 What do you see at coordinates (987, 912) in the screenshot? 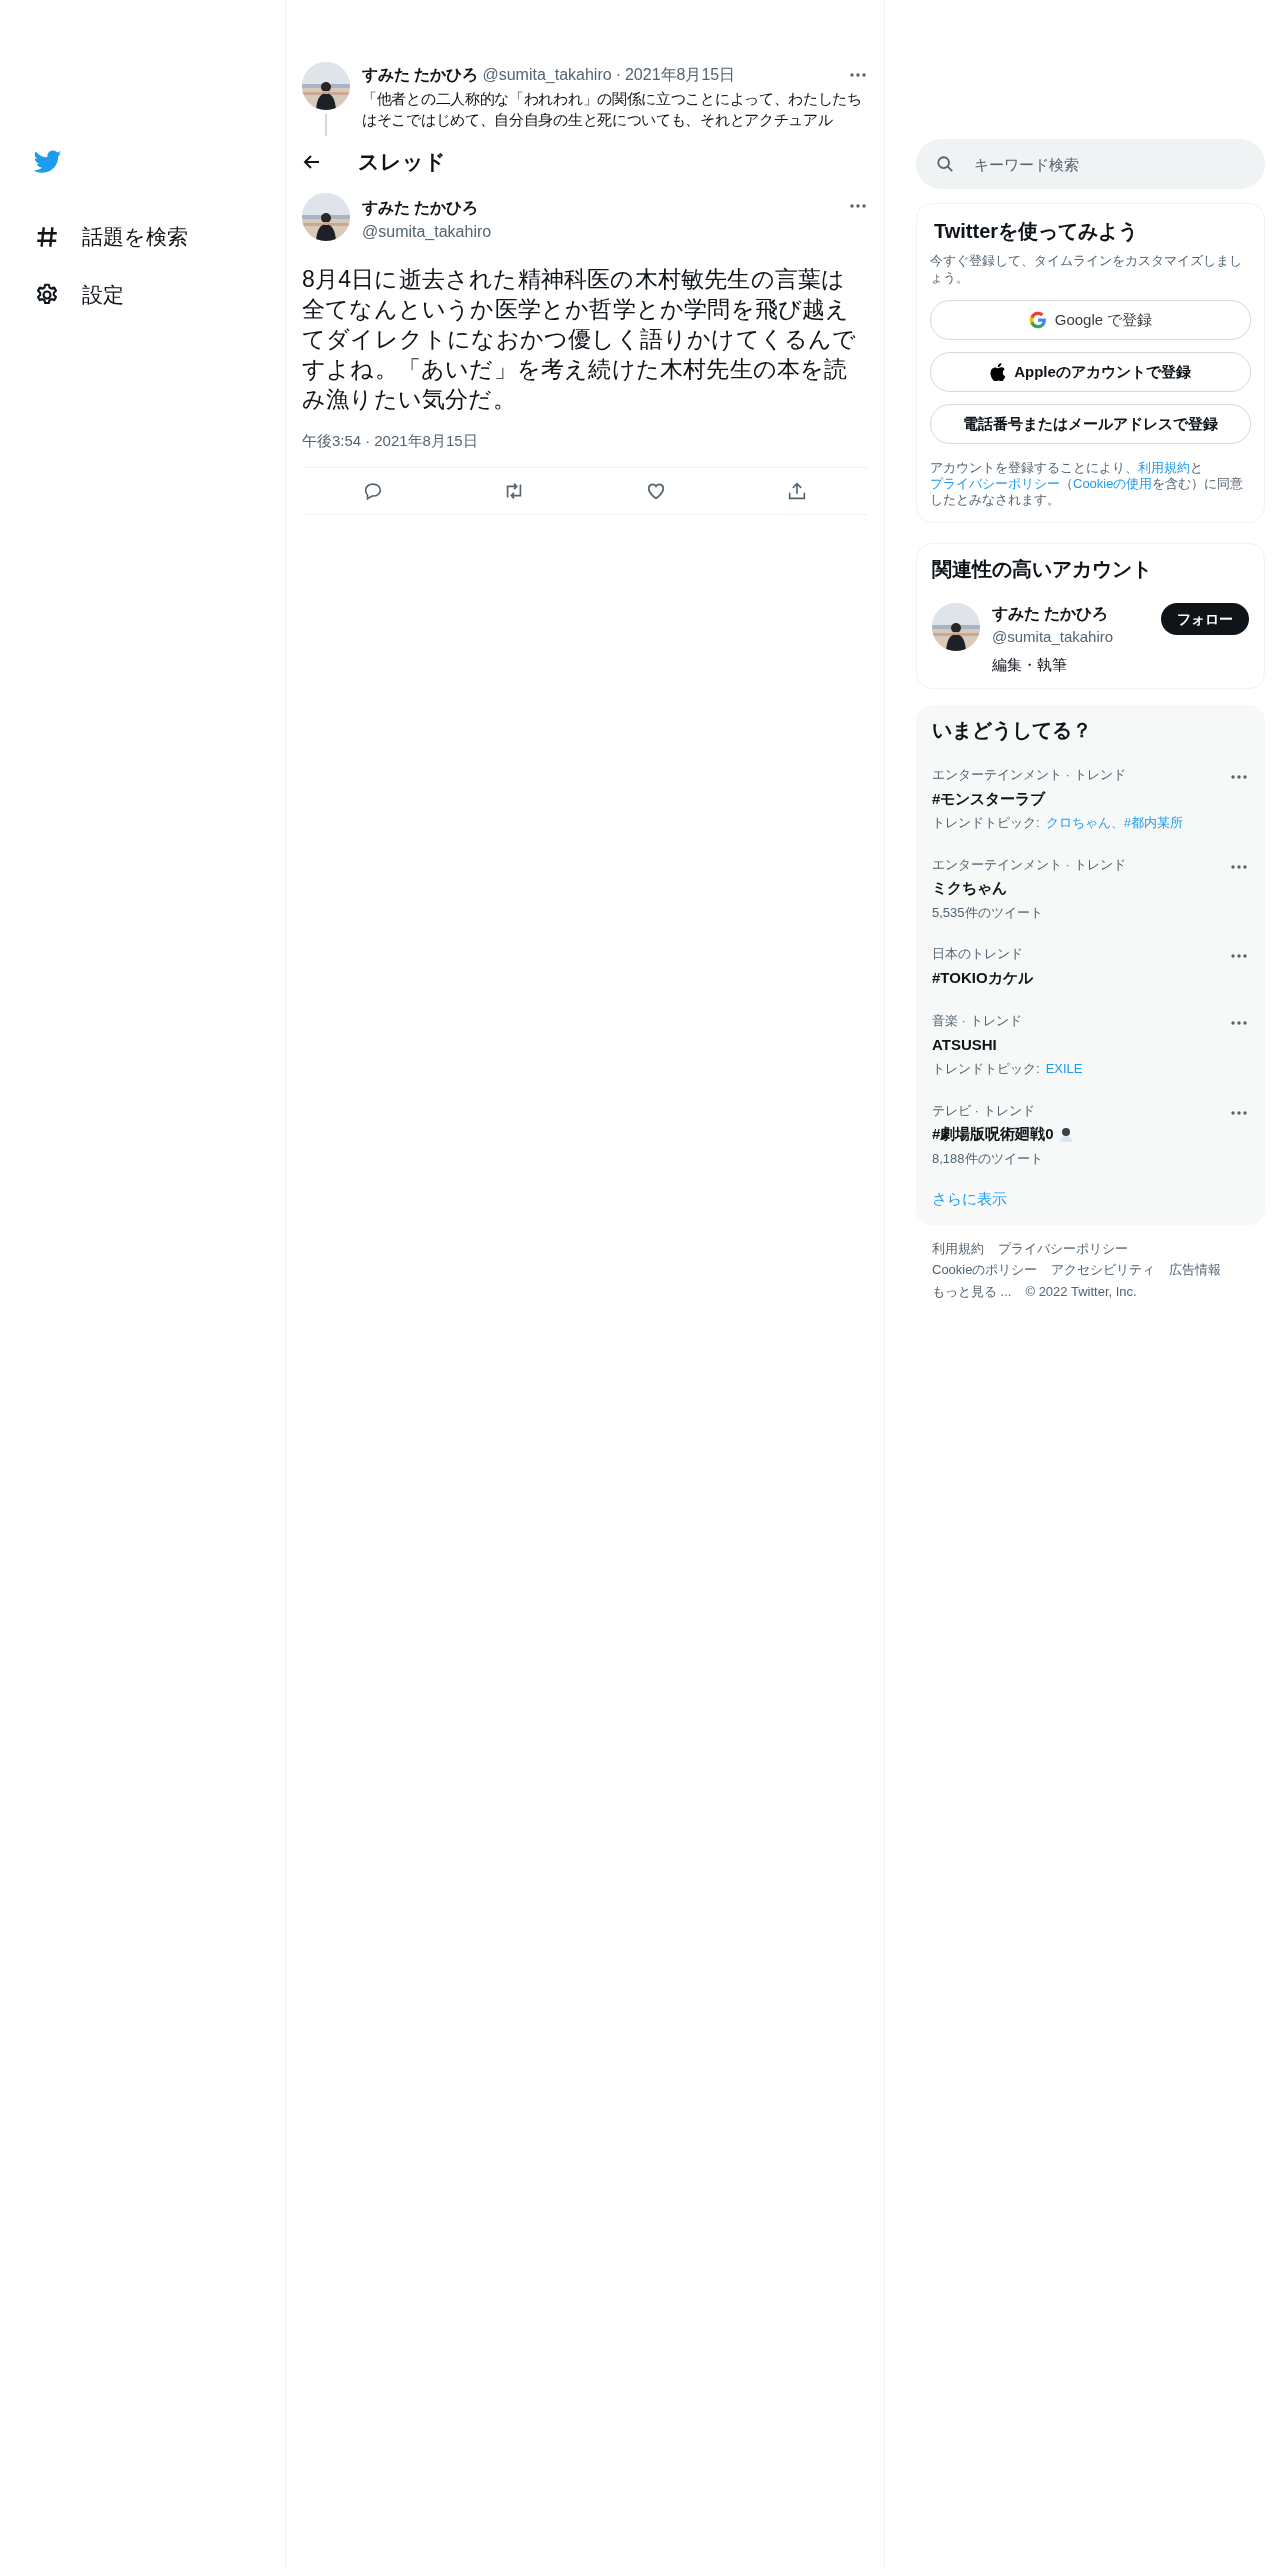
I see `tweet-count: 5,535件のツイート` at bounding box center [987, 912].